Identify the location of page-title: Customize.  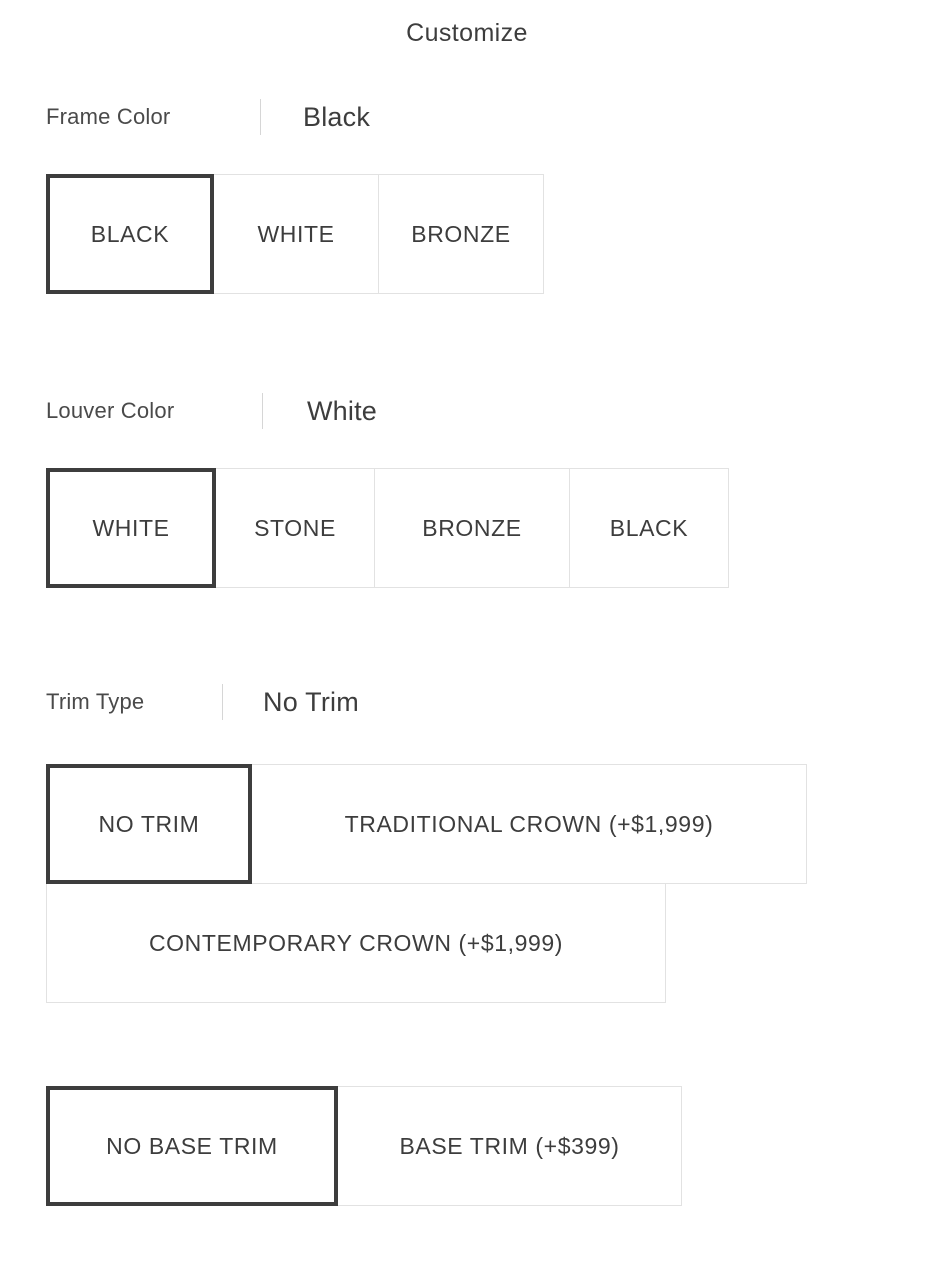
(467, 33).